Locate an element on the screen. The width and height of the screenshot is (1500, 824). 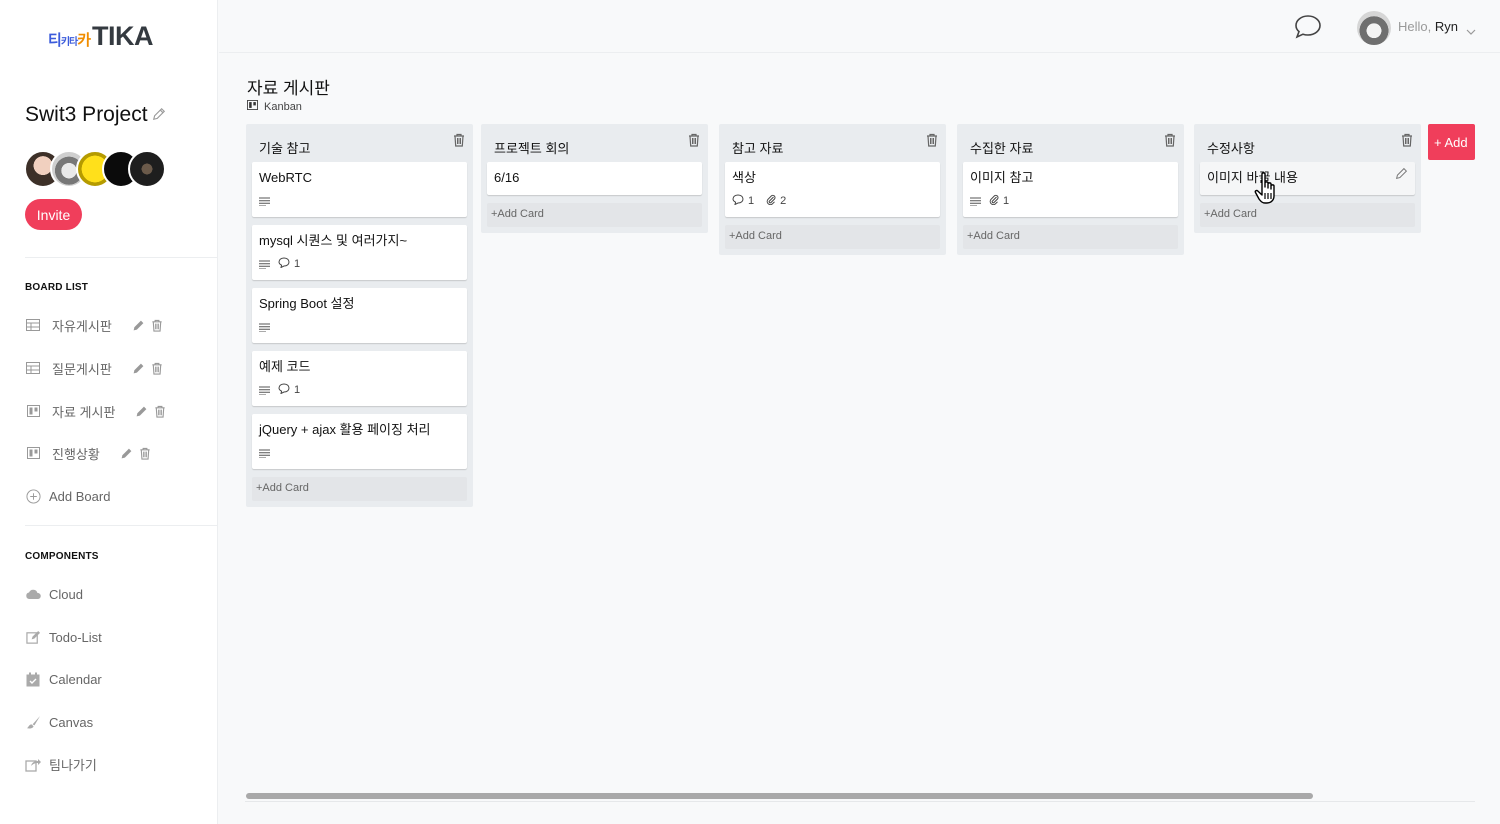
edit-icon is located at coordinates (33, 637).